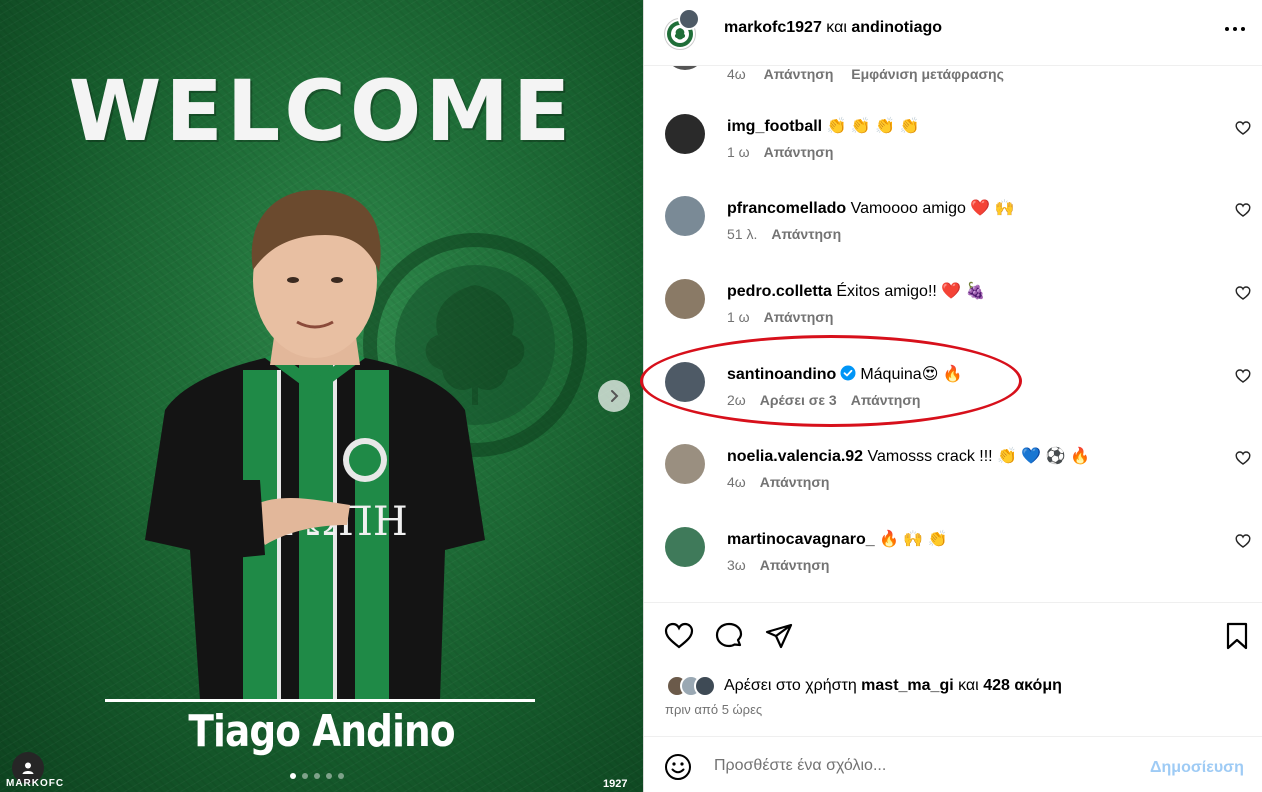  What do you see at coordinates (795, 456) in the screenshot?
I see `comment-username: noelia.valencia.92` at bounding box center [795, 456].